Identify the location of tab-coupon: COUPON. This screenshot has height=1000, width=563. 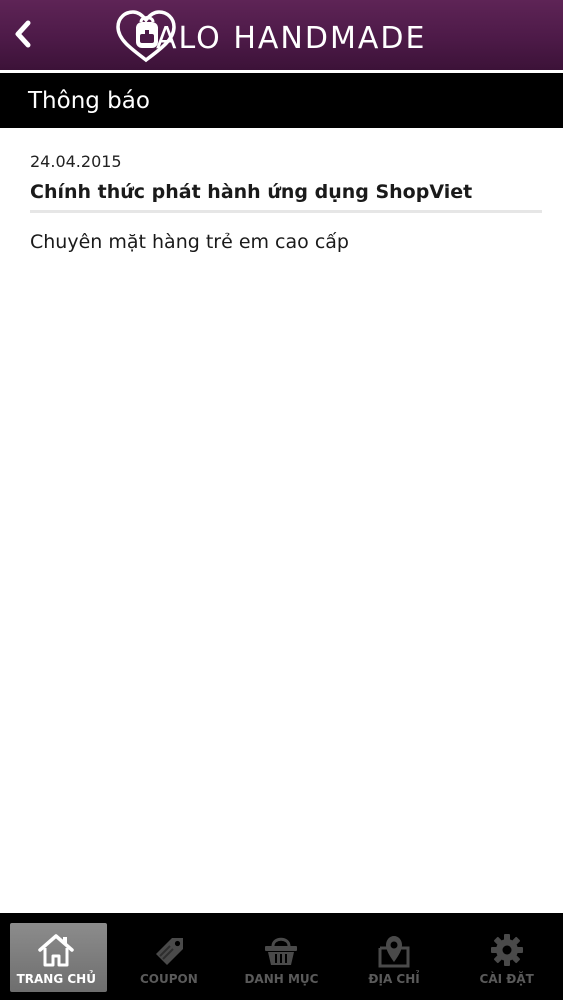
(169, 956).